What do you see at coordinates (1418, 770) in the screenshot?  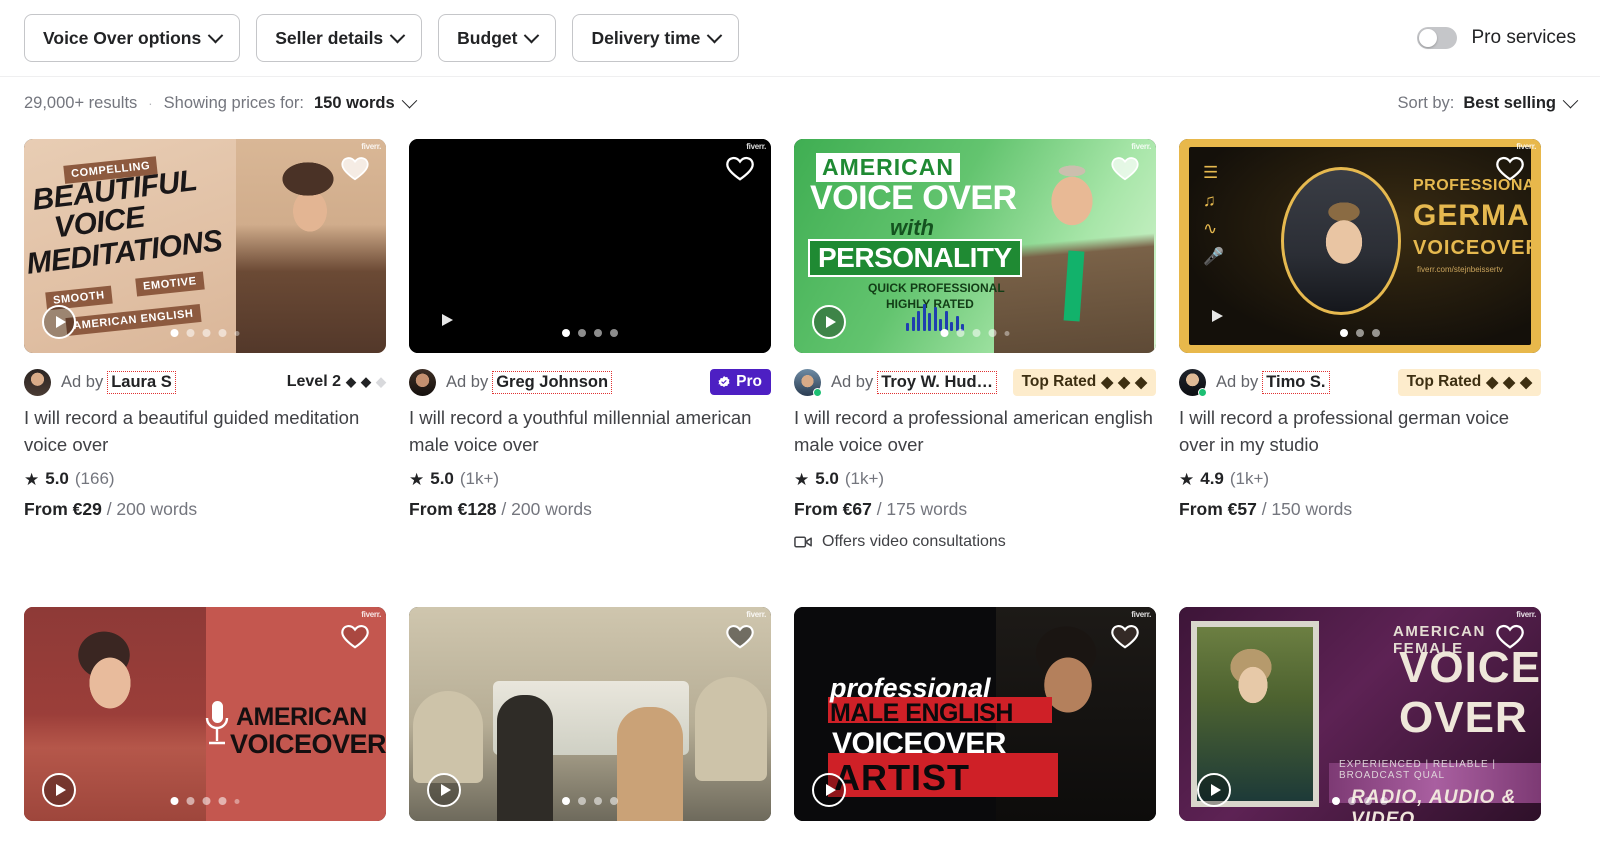 I see `thumb-text: EXPERIENCED | RELIABLE | BROADCAST QUAL` at bounding box center [1418, 770].